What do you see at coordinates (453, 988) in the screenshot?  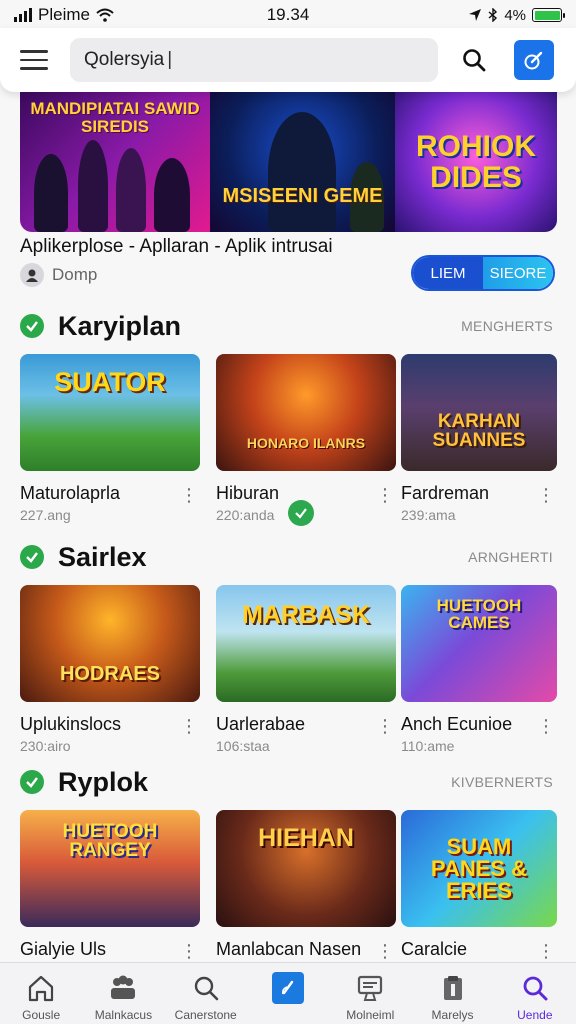 I see `clipboard-icon` at bounding box center [453, 988].